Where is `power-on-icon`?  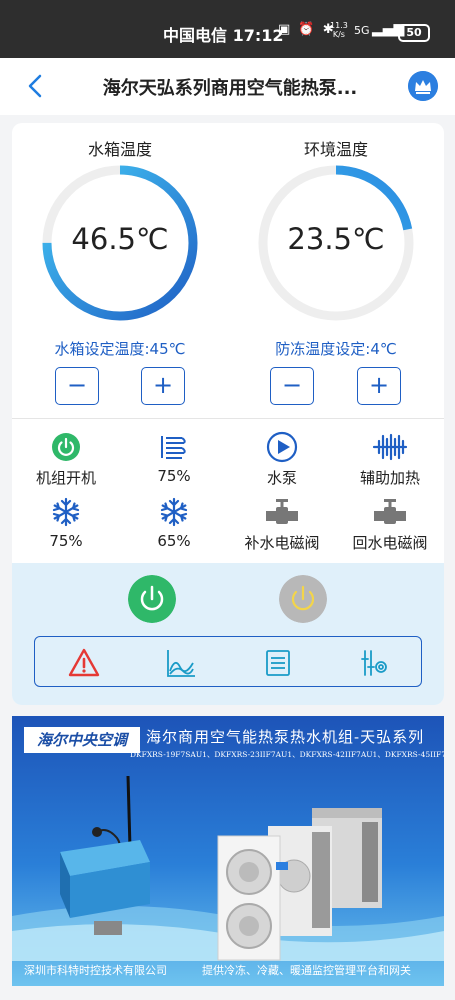
power-on-icon is located at coordinates (66, 447).